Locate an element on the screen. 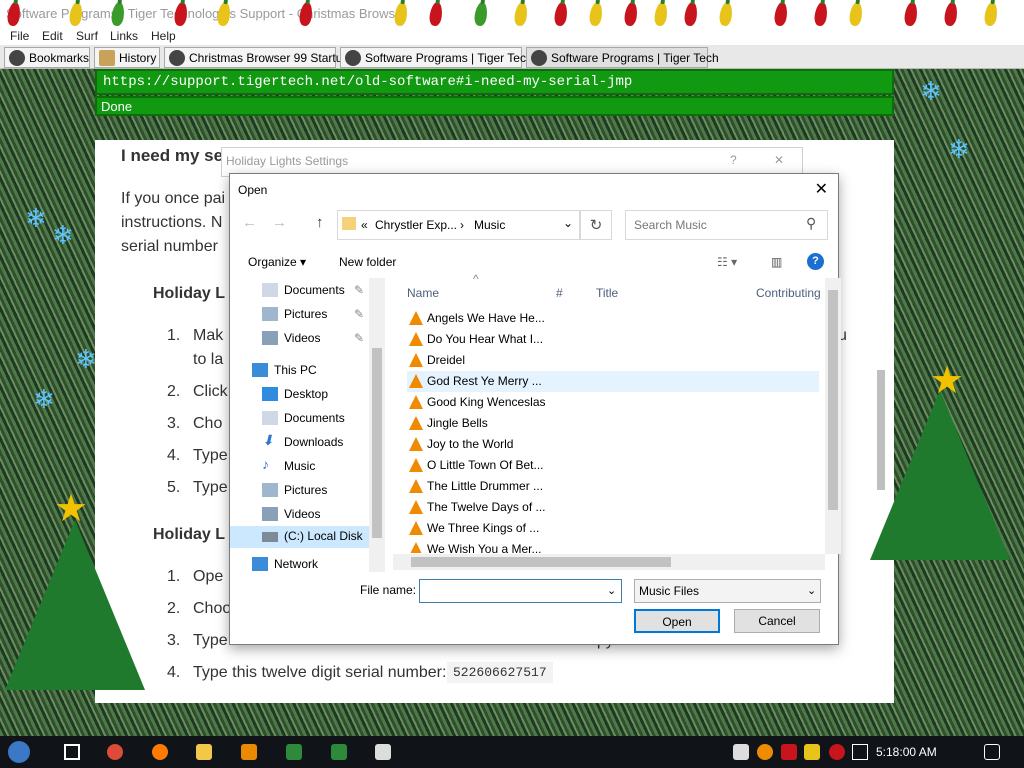  nav-item-music: ♪ Music is located at coordinates (288, 467).